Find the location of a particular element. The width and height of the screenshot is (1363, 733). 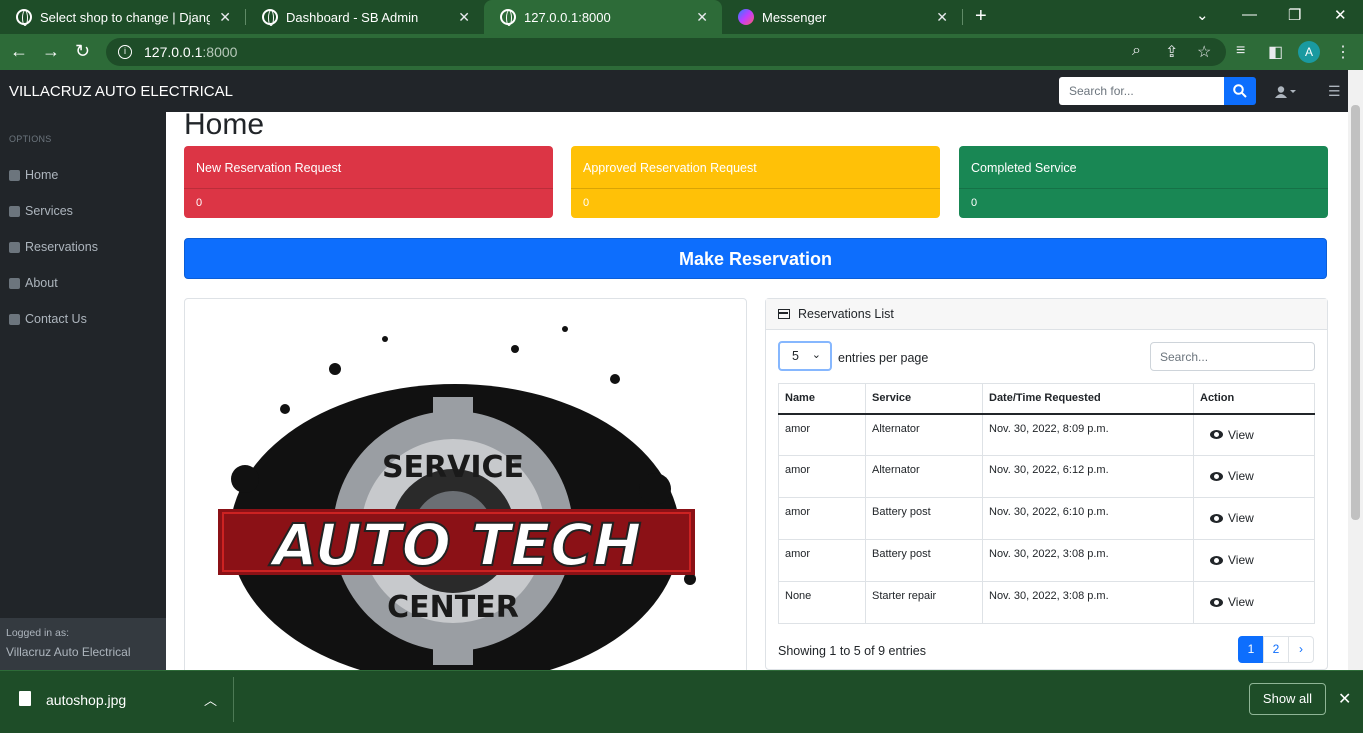

show-all-button: Show all is located at coordinates (1287, 699).